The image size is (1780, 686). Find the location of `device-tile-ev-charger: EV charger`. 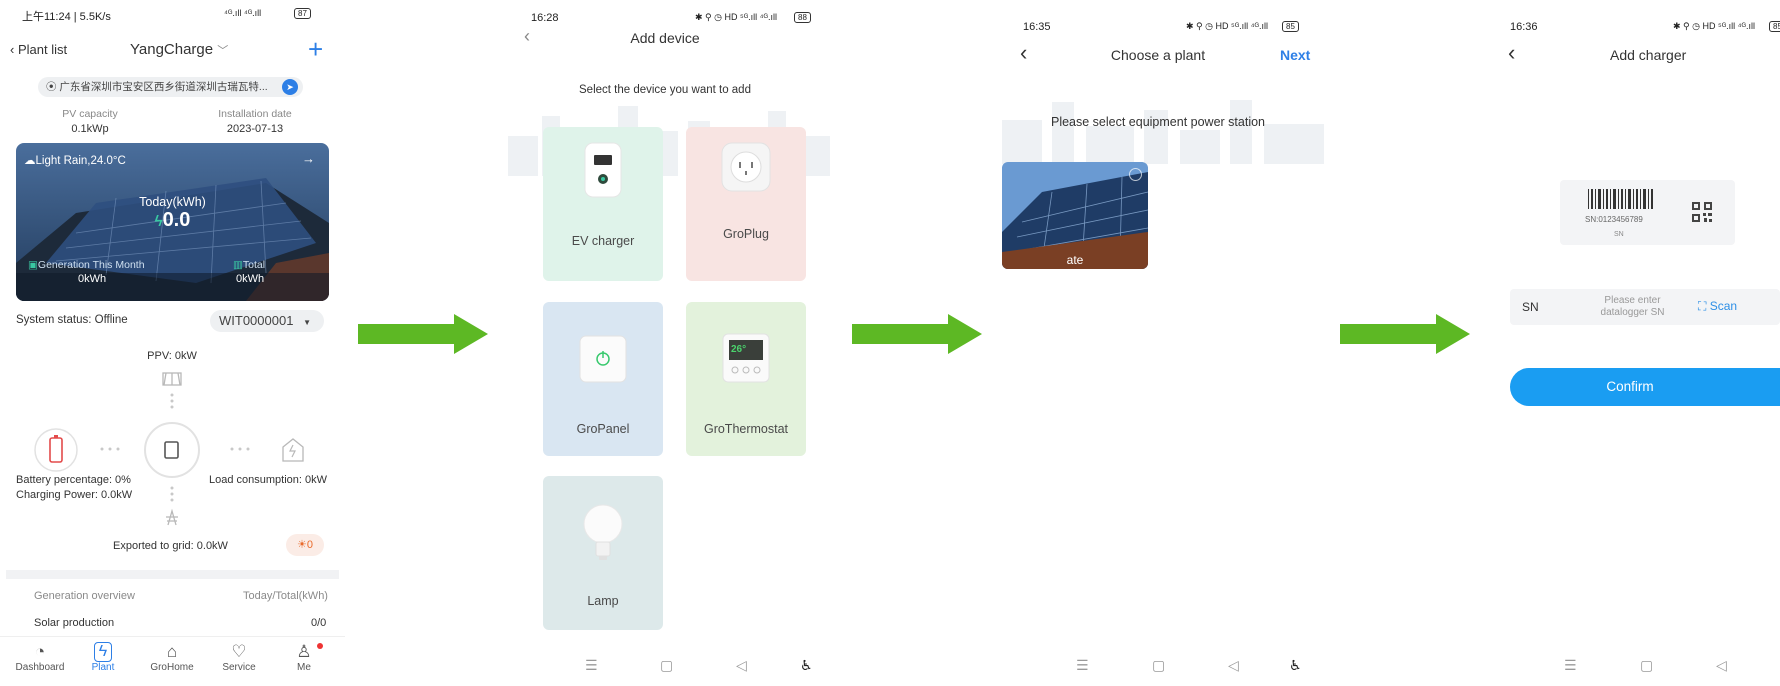

device-tile-ev-charger: EV charger is located at coordinates (603, 204).